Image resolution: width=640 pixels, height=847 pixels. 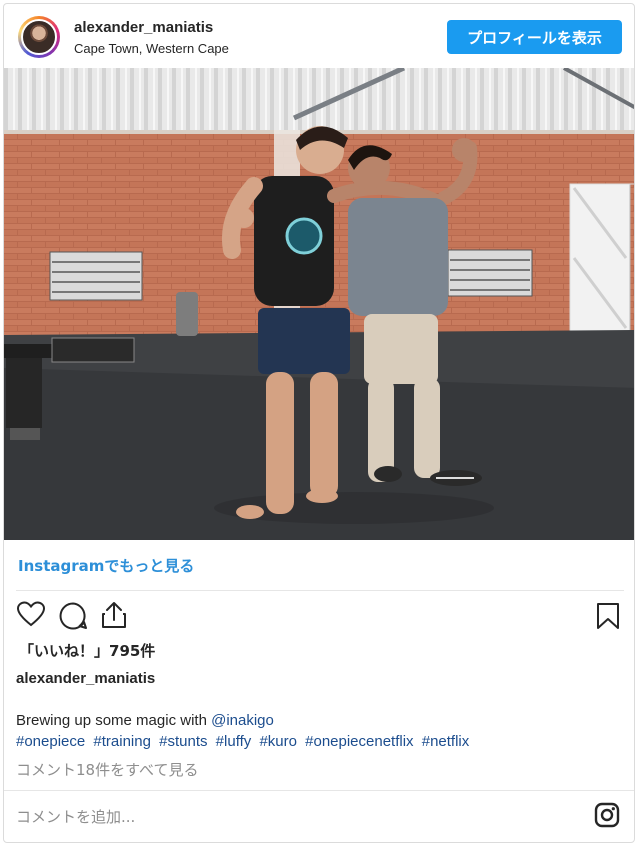 What do you see at coordinates (608, 616) in the screenshot?
I see `bookmark-icon` at bounding box center [608, 616].